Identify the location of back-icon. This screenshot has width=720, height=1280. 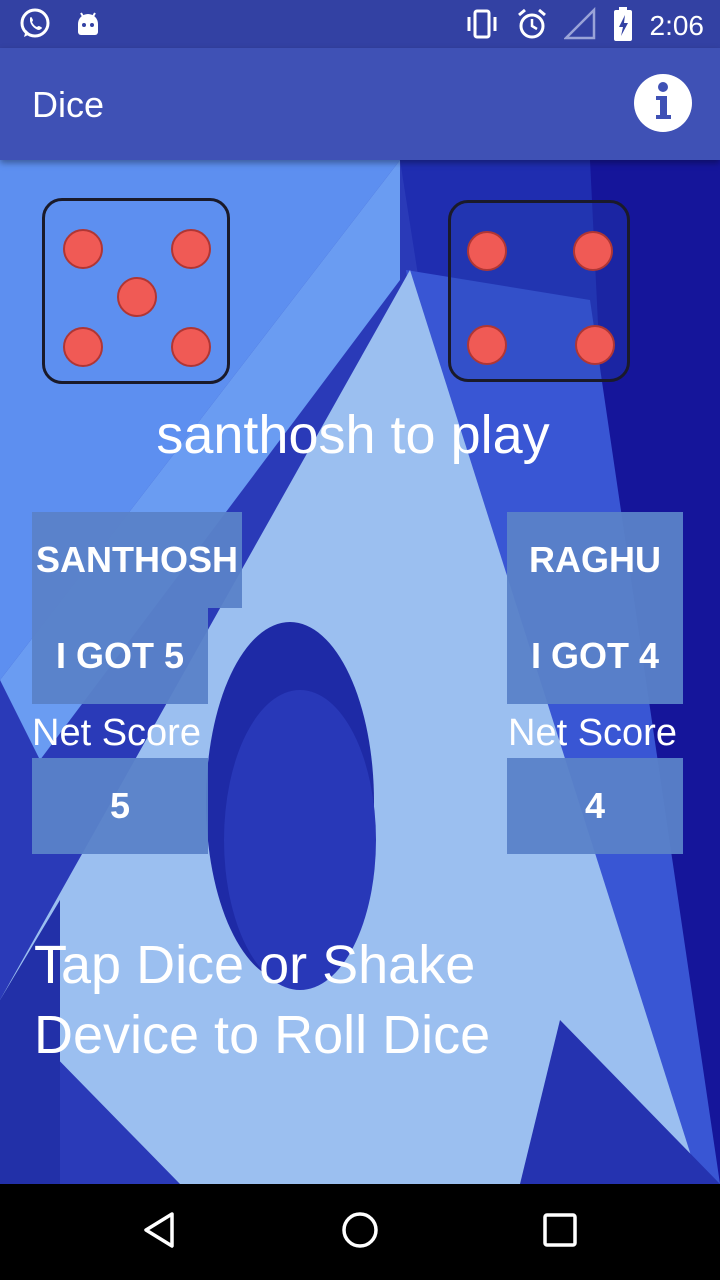
(160, 1232).